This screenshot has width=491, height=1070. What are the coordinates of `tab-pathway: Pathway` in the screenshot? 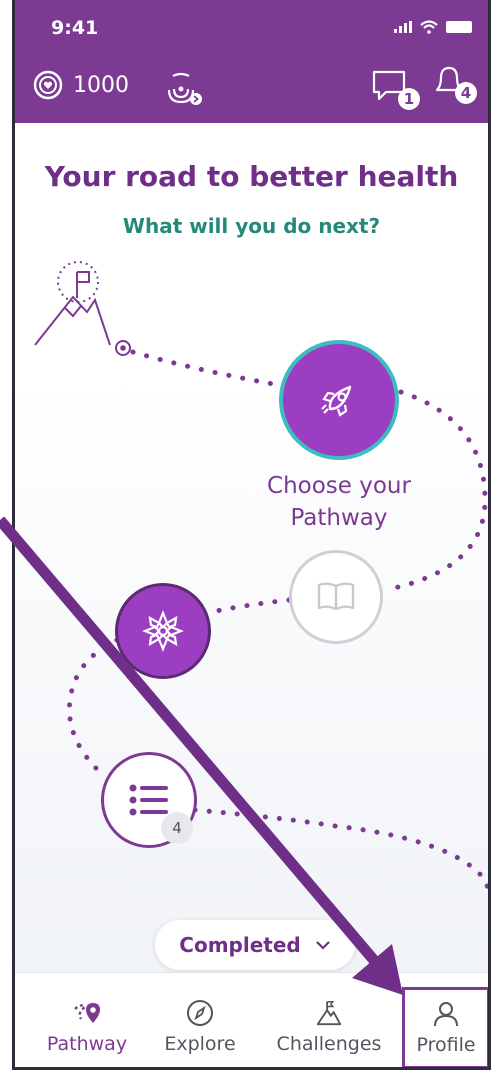 It's located at (87, 1020).